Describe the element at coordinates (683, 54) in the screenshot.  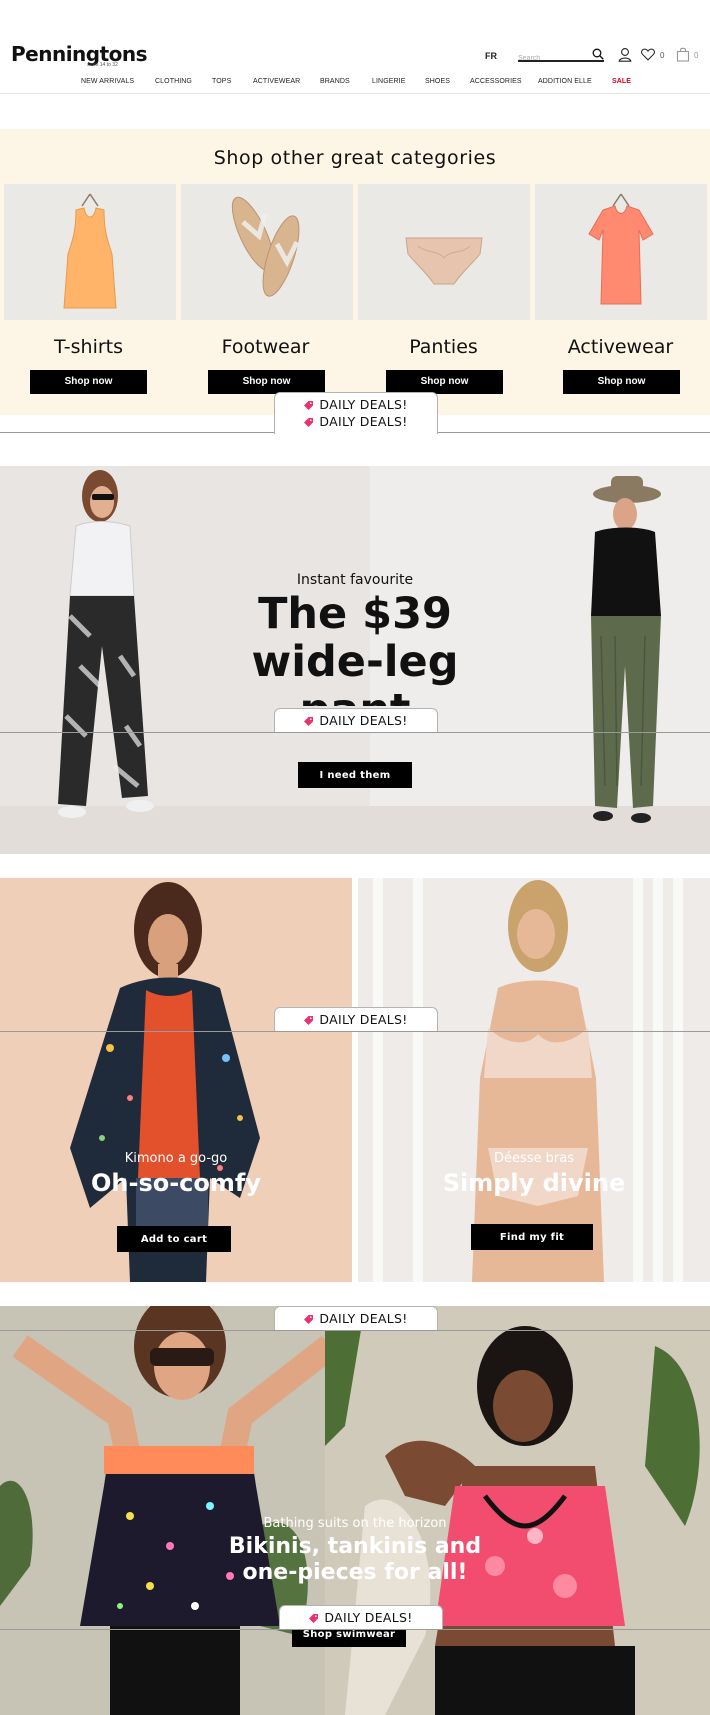
I see `shopping-bag-icon` at that location.